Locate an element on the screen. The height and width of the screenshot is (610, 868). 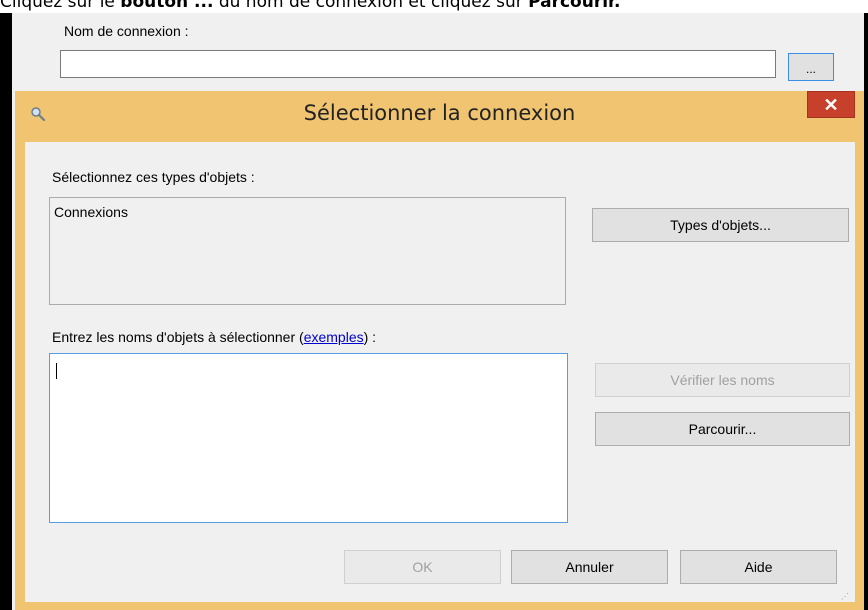
object-types-box: Connexions is located at coordinates (307, 251).